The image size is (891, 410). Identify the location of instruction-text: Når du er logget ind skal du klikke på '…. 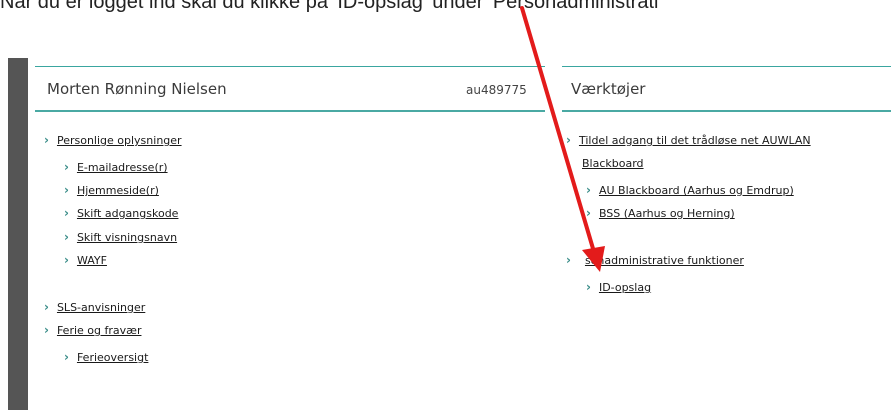
(329, 6).